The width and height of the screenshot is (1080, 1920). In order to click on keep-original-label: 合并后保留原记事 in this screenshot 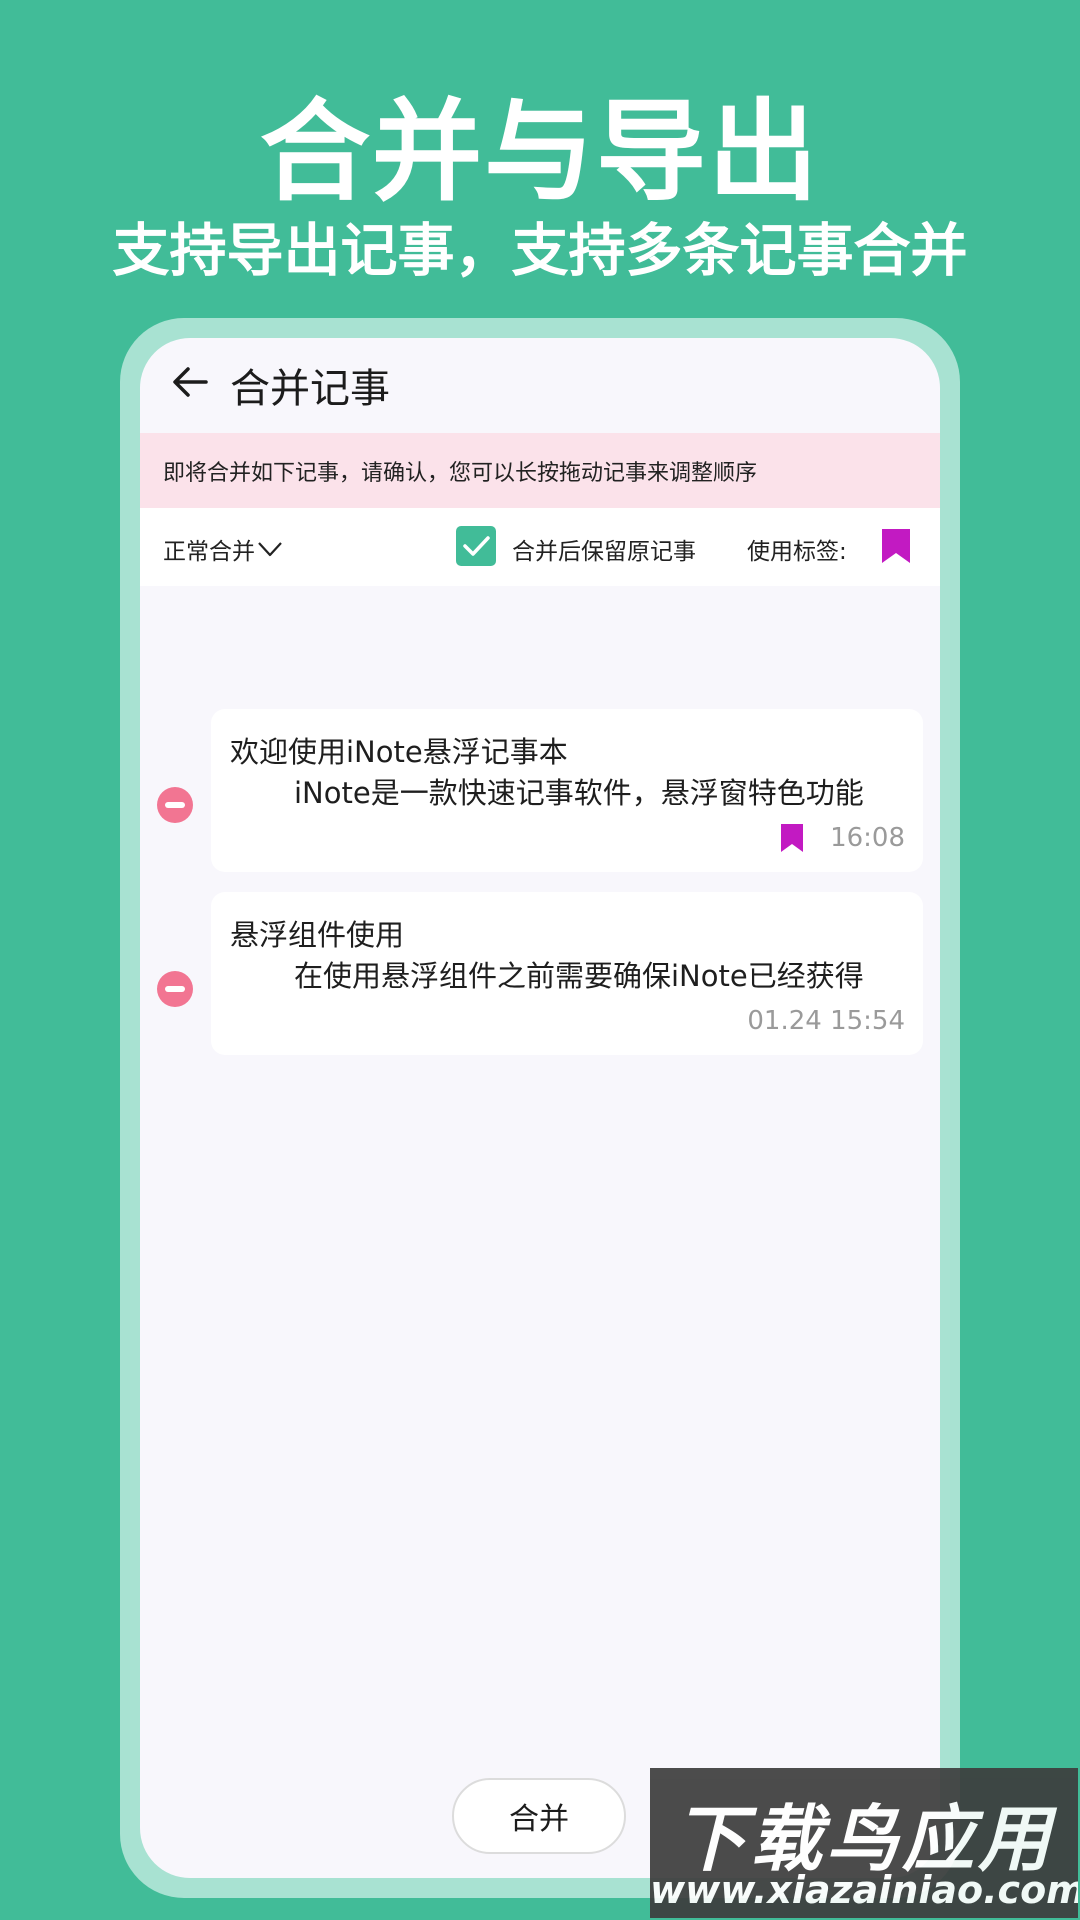, I will do `click(604, 549)`.